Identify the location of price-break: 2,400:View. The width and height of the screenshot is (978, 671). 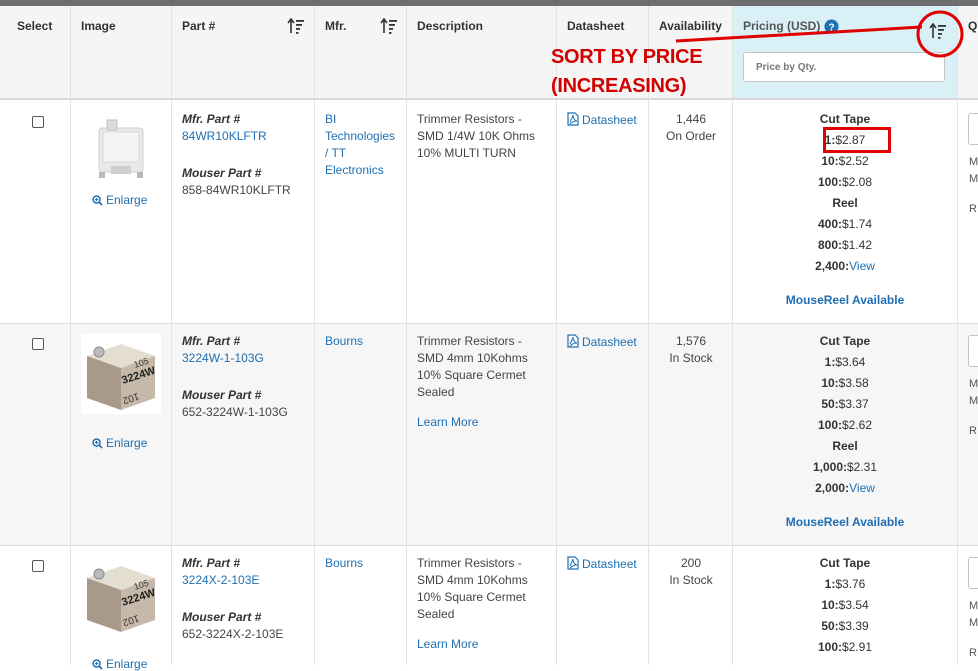
(845, 266).